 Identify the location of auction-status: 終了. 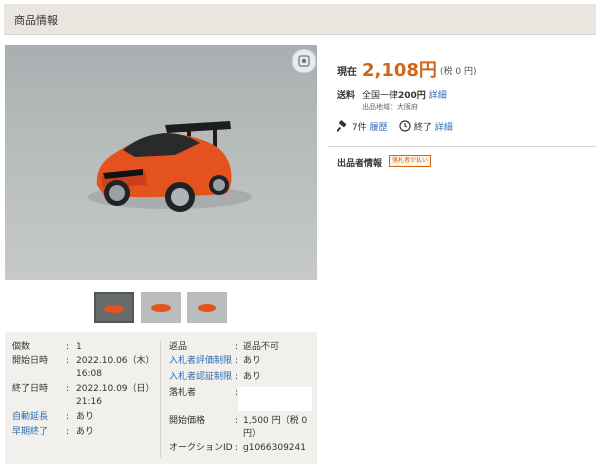
(422, 128).